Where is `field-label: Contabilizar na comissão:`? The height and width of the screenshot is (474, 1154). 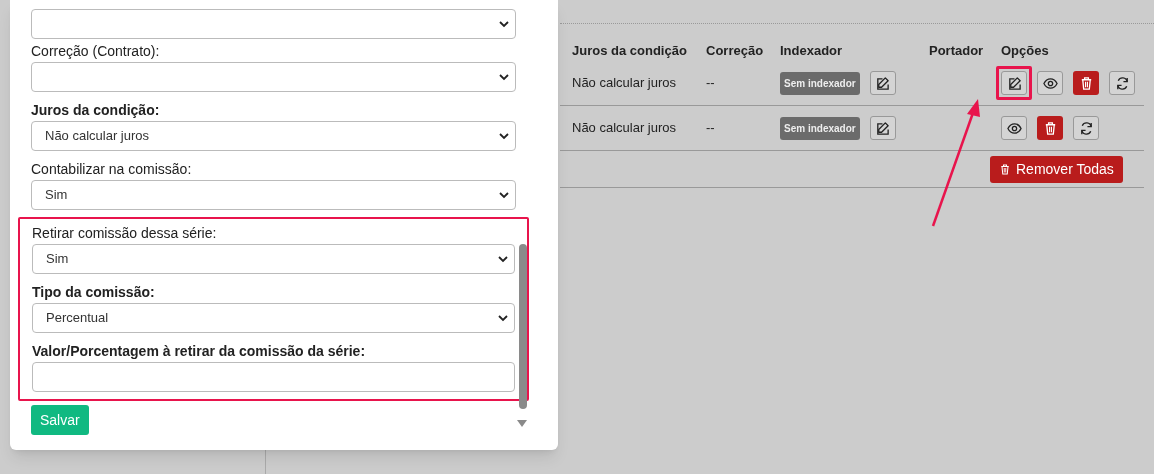
field-label: Contabilizar na comissão: is located at coordinates (112, 169).